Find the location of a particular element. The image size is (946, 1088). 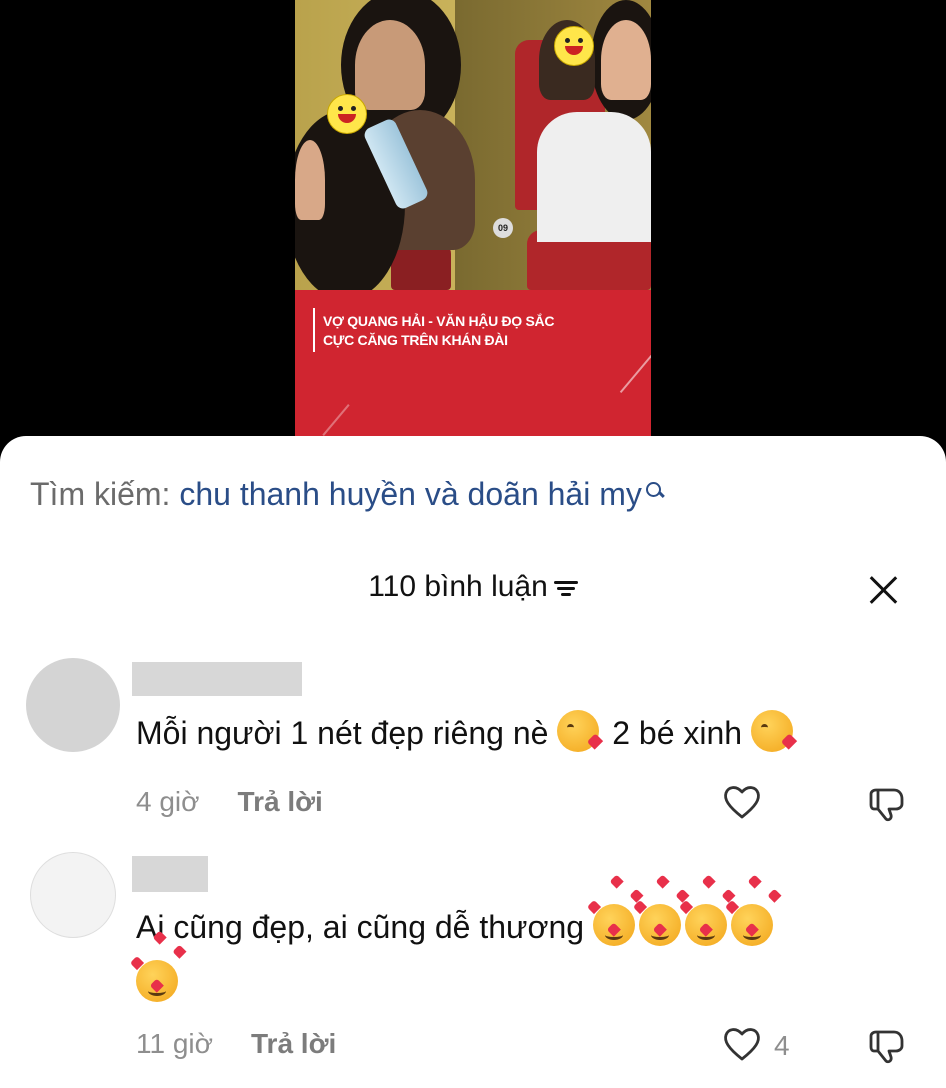

comment-time: 4 giờ is located at coordinates (168, 801).